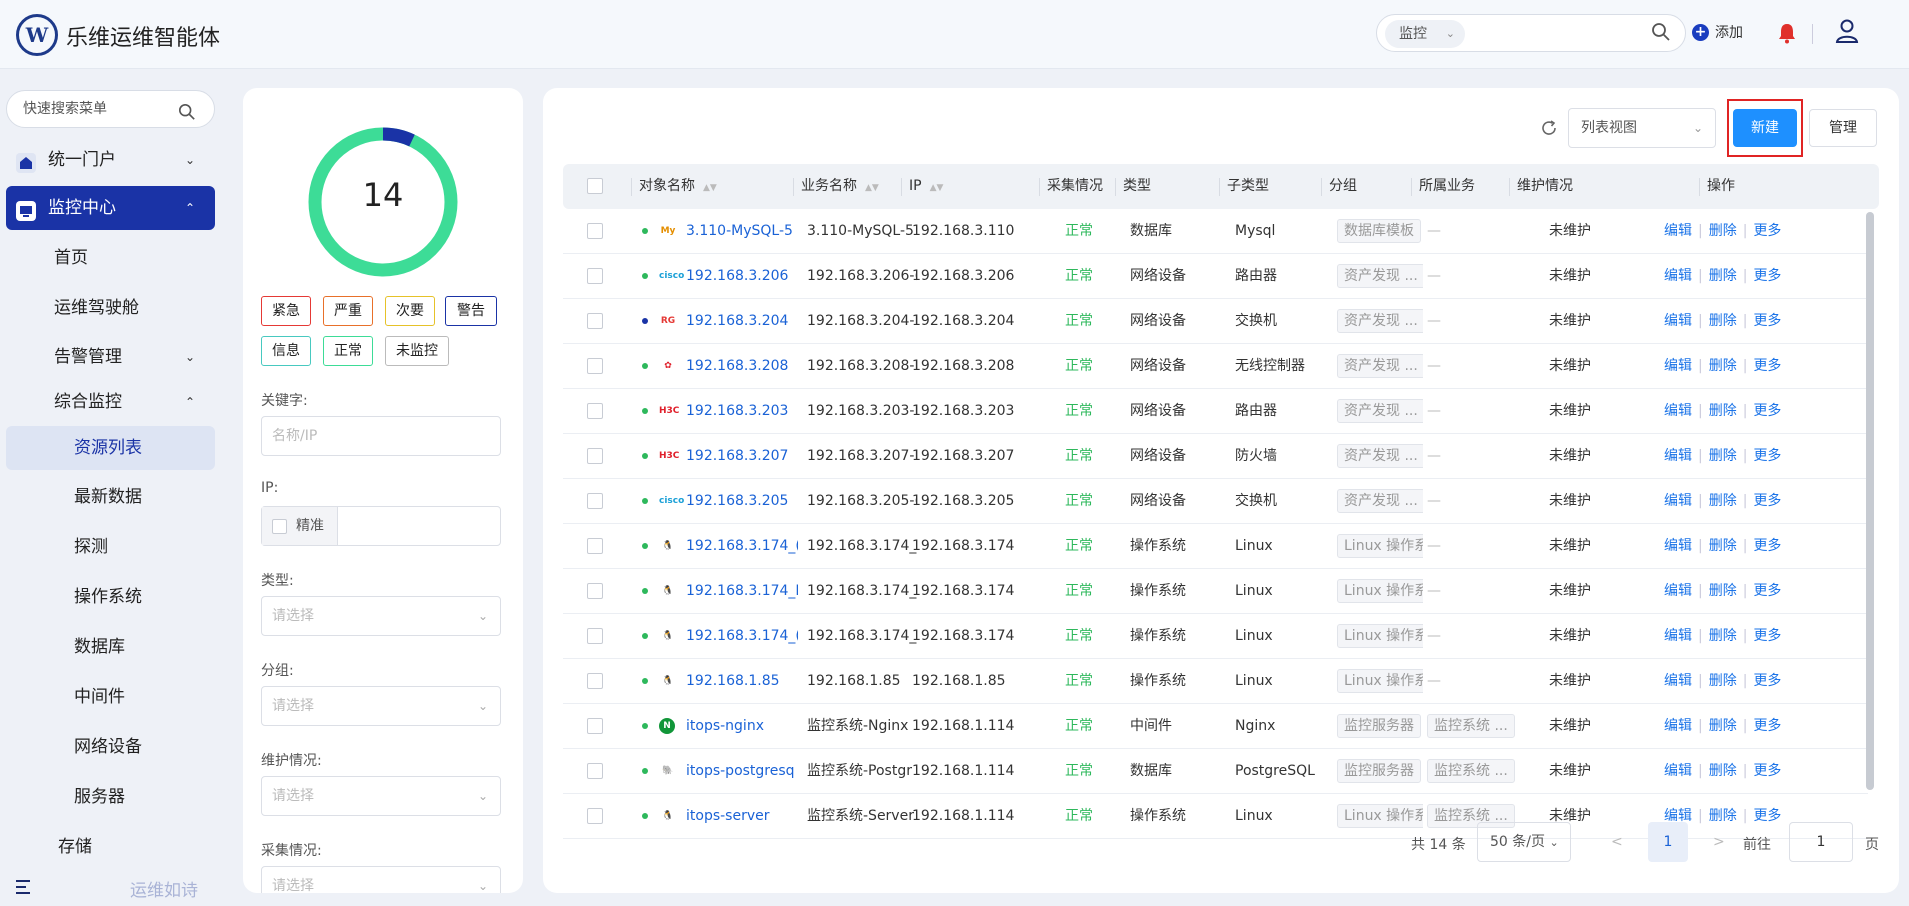 The image size is (1909, 906). What do you see at coordinates (742, 501) in the screenshot?
I see `object-name-link: 192.168.3.205` at bounding box center [742, 501].